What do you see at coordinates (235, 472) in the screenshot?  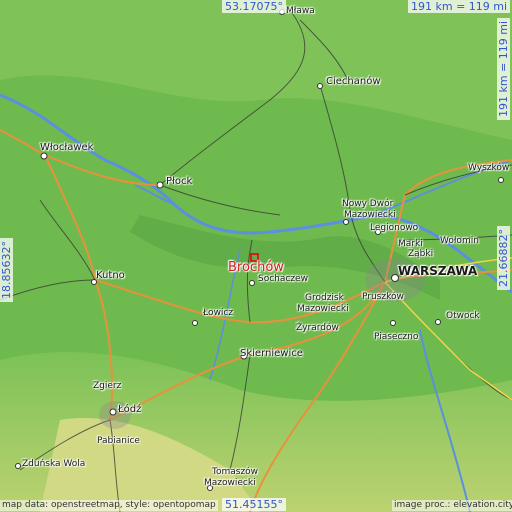 I see `place-label-tomaszow: Tomaszów` at bounding box center [235, 472].